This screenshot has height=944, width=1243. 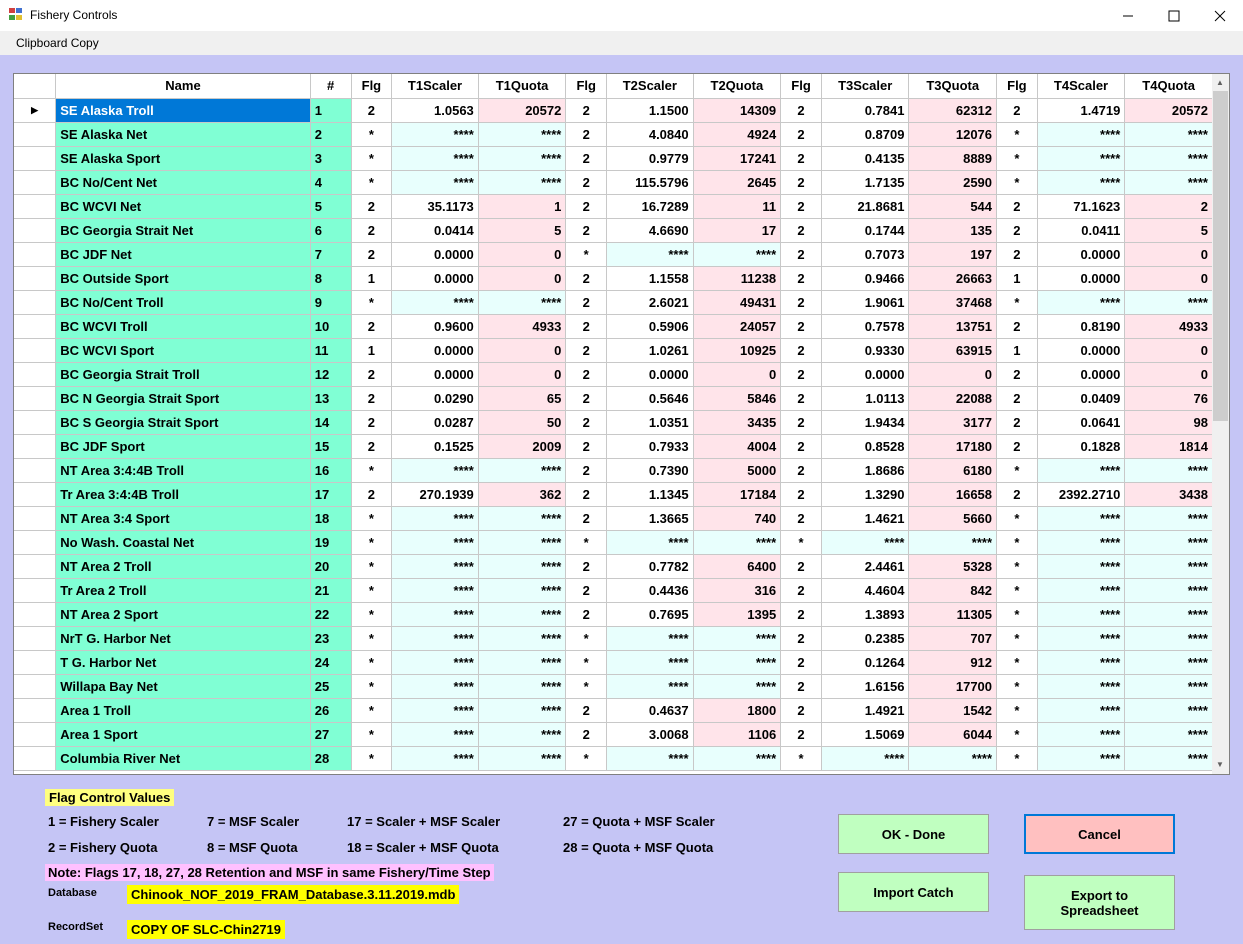 What do you see at coordinates (1081, 494) in the screenshot?
I see `scaler-cell: 2392.2710` at bounding box center [1081, 494].